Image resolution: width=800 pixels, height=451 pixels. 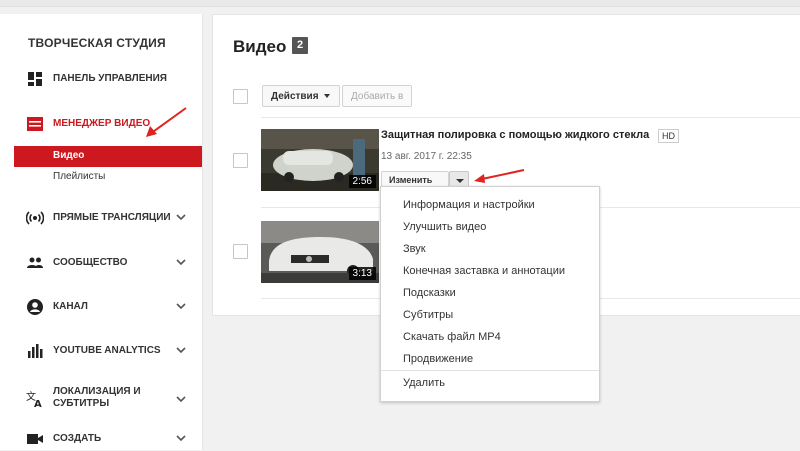 What do you see at coordinates (101, 307) in the screenshot?
I see `sidebar-item-channel: КАНАЛ` at bounding box center [101, 307].